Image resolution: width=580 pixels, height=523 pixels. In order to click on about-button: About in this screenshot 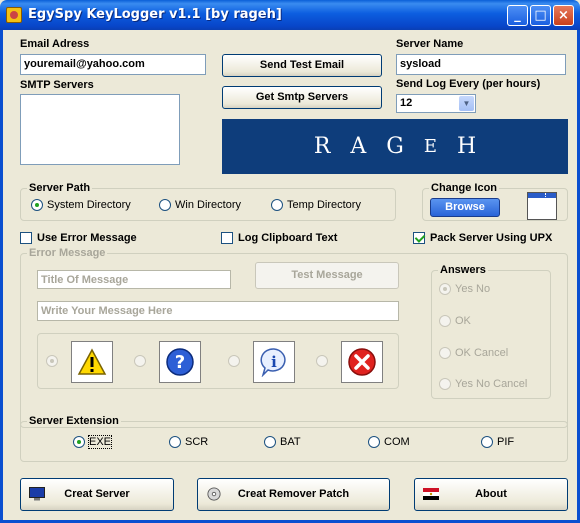, I will do `click(491, 494)`.